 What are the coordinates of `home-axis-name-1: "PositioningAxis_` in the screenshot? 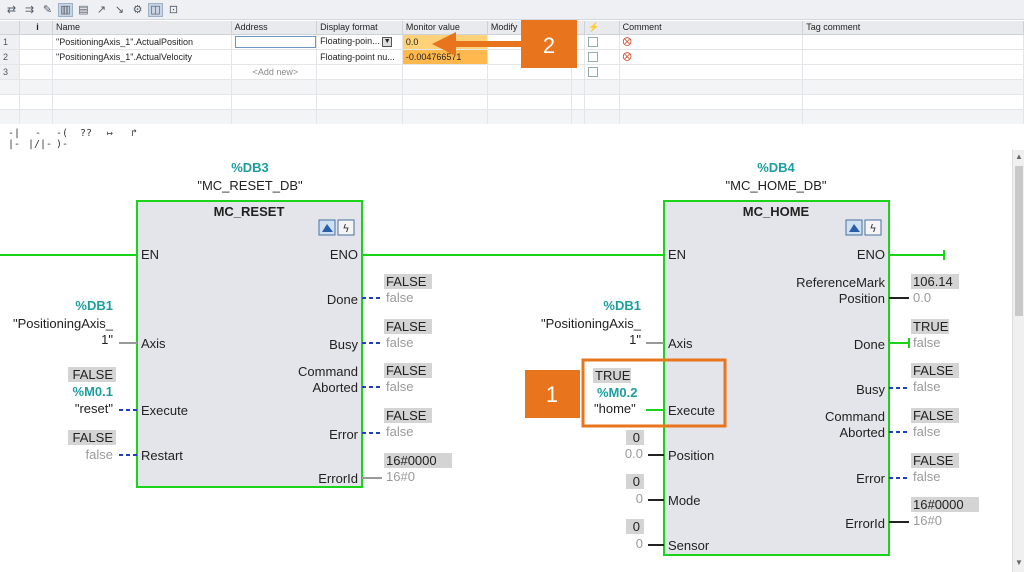 It's located at (591, 323).